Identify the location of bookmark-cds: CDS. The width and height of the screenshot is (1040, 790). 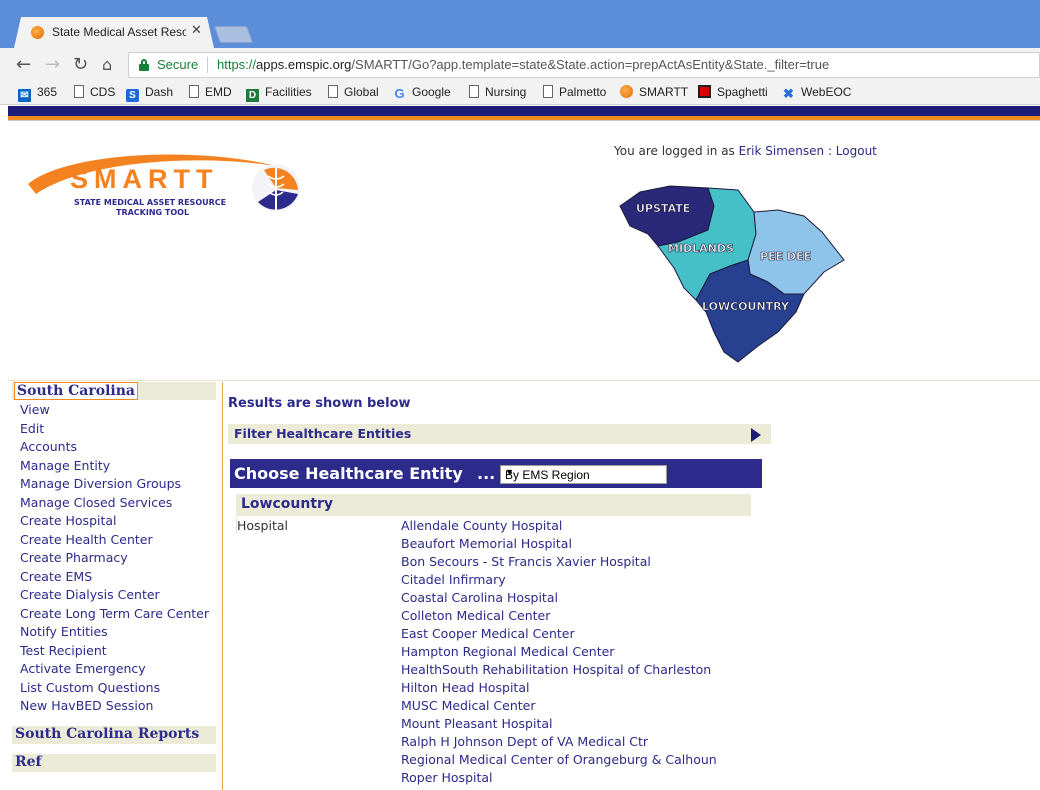
(93, 92).